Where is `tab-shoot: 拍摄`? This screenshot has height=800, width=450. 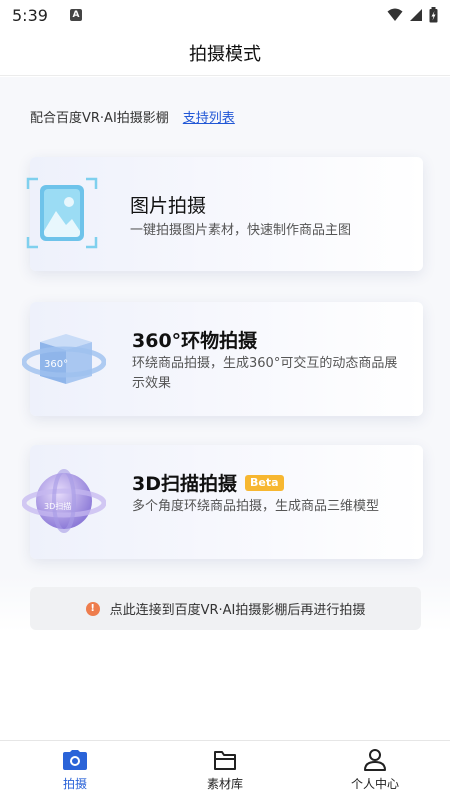
tab-shoot: 拍摄 is located at coordinates (75, 770).